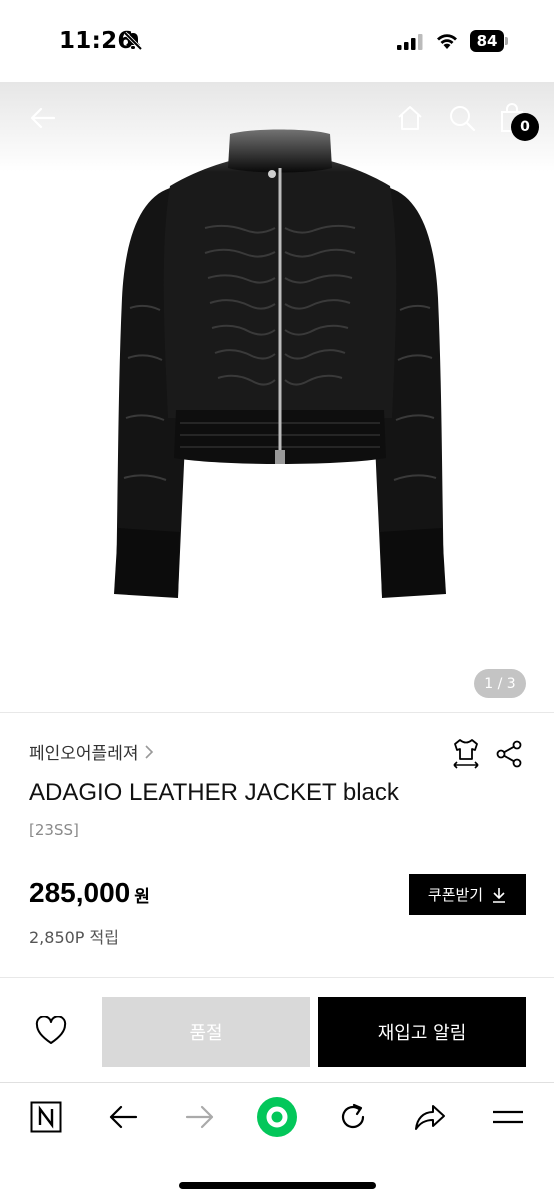 Image resolution: width=554 pixels, height=1200 pixels. I want to click on share-arrow-icon, so click(430, 1117).